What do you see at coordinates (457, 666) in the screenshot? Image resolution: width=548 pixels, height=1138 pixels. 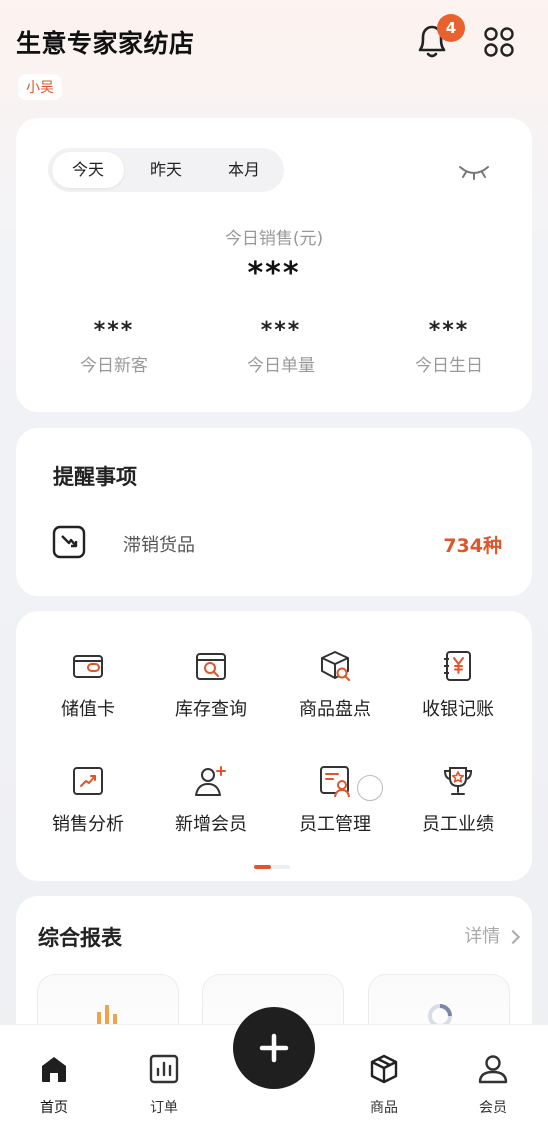 I see `ledger-yen-icon` at bounding box center [457, 666].